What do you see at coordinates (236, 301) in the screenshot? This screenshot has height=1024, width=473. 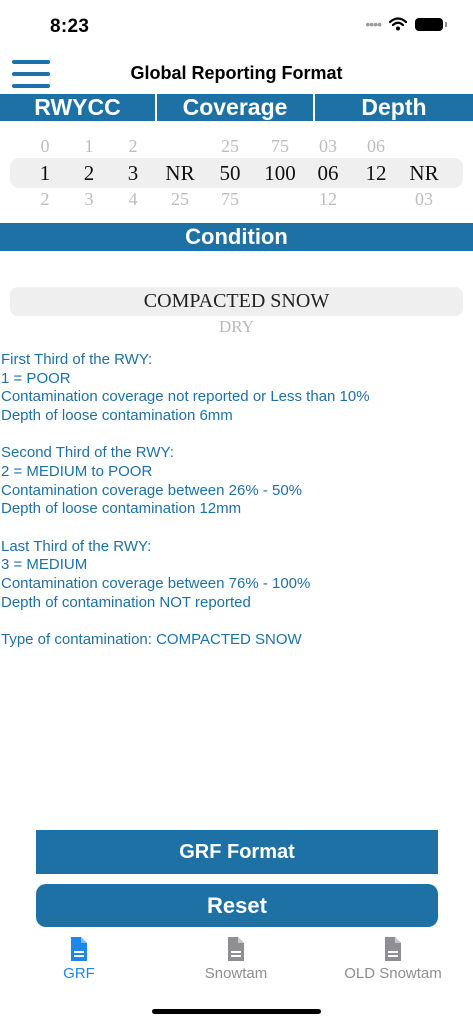 I see `condition-picker: COMPACTED SNOW` at bounding box center [236, 301].